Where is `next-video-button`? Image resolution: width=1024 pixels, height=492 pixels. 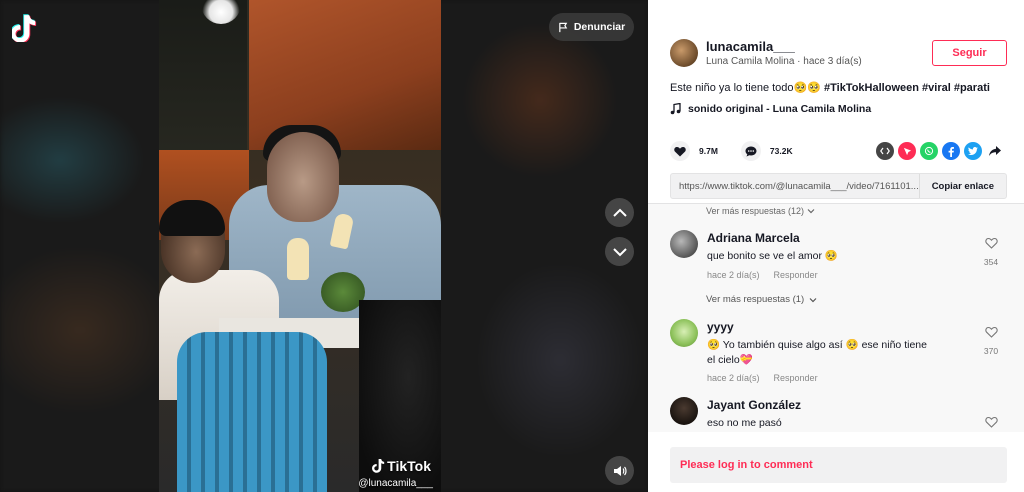
next-video-button is located at coordinates (619, 251).